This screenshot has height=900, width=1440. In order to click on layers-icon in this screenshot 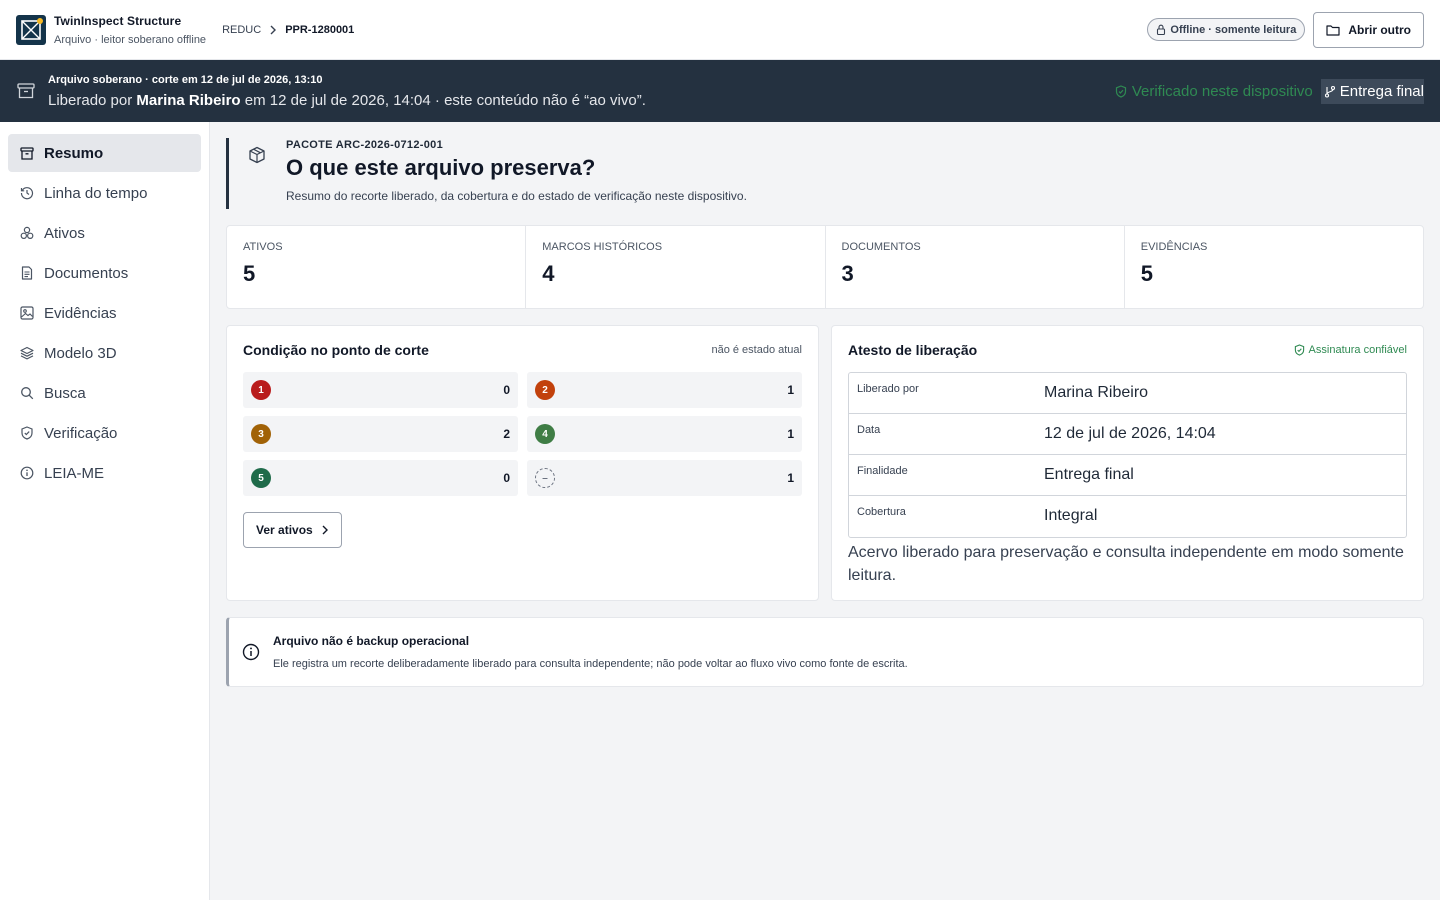, I will do `click(27, 353)`.